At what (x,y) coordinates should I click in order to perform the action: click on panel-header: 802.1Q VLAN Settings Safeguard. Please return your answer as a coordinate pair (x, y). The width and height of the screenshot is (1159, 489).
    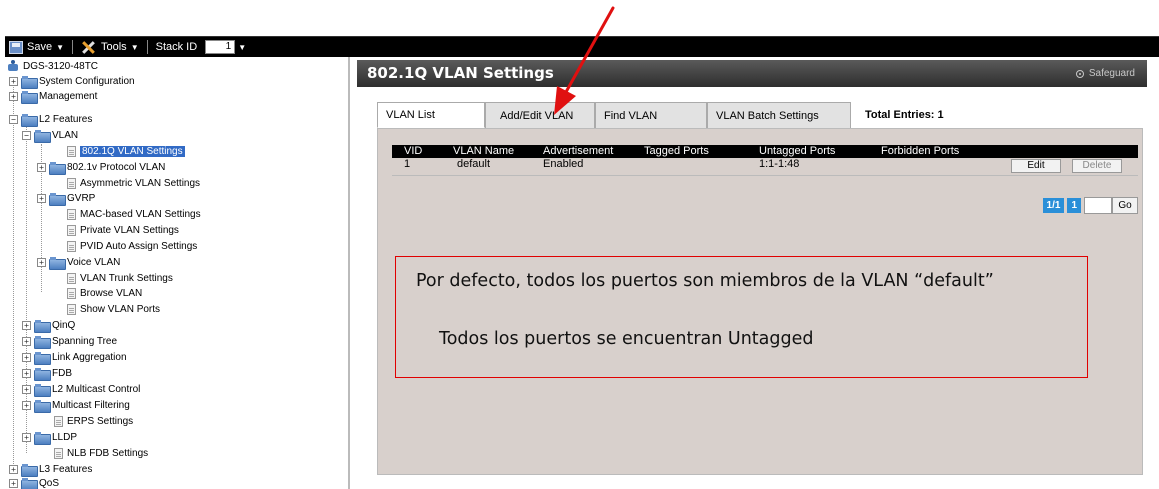
    Looking at the image, I should click on (752, 73).